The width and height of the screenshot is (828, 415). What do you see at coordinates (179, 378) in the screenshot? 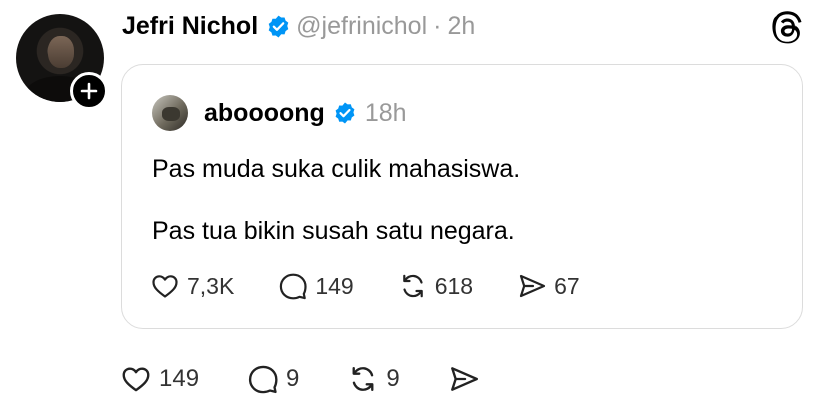
I see `like-count: 149` at bounding box center [179, 378].